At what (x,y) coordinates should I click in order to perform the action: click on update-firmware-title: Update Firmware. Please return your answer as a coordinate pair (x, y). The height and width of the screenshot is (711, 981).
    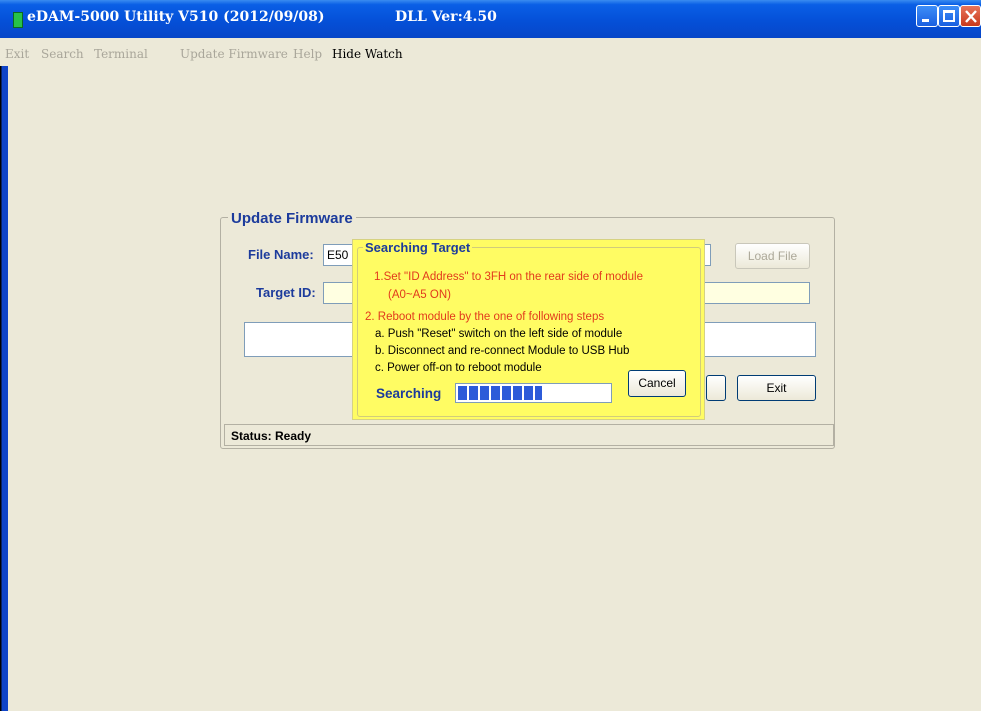
    Looking at the image, I should click on (292, 218).